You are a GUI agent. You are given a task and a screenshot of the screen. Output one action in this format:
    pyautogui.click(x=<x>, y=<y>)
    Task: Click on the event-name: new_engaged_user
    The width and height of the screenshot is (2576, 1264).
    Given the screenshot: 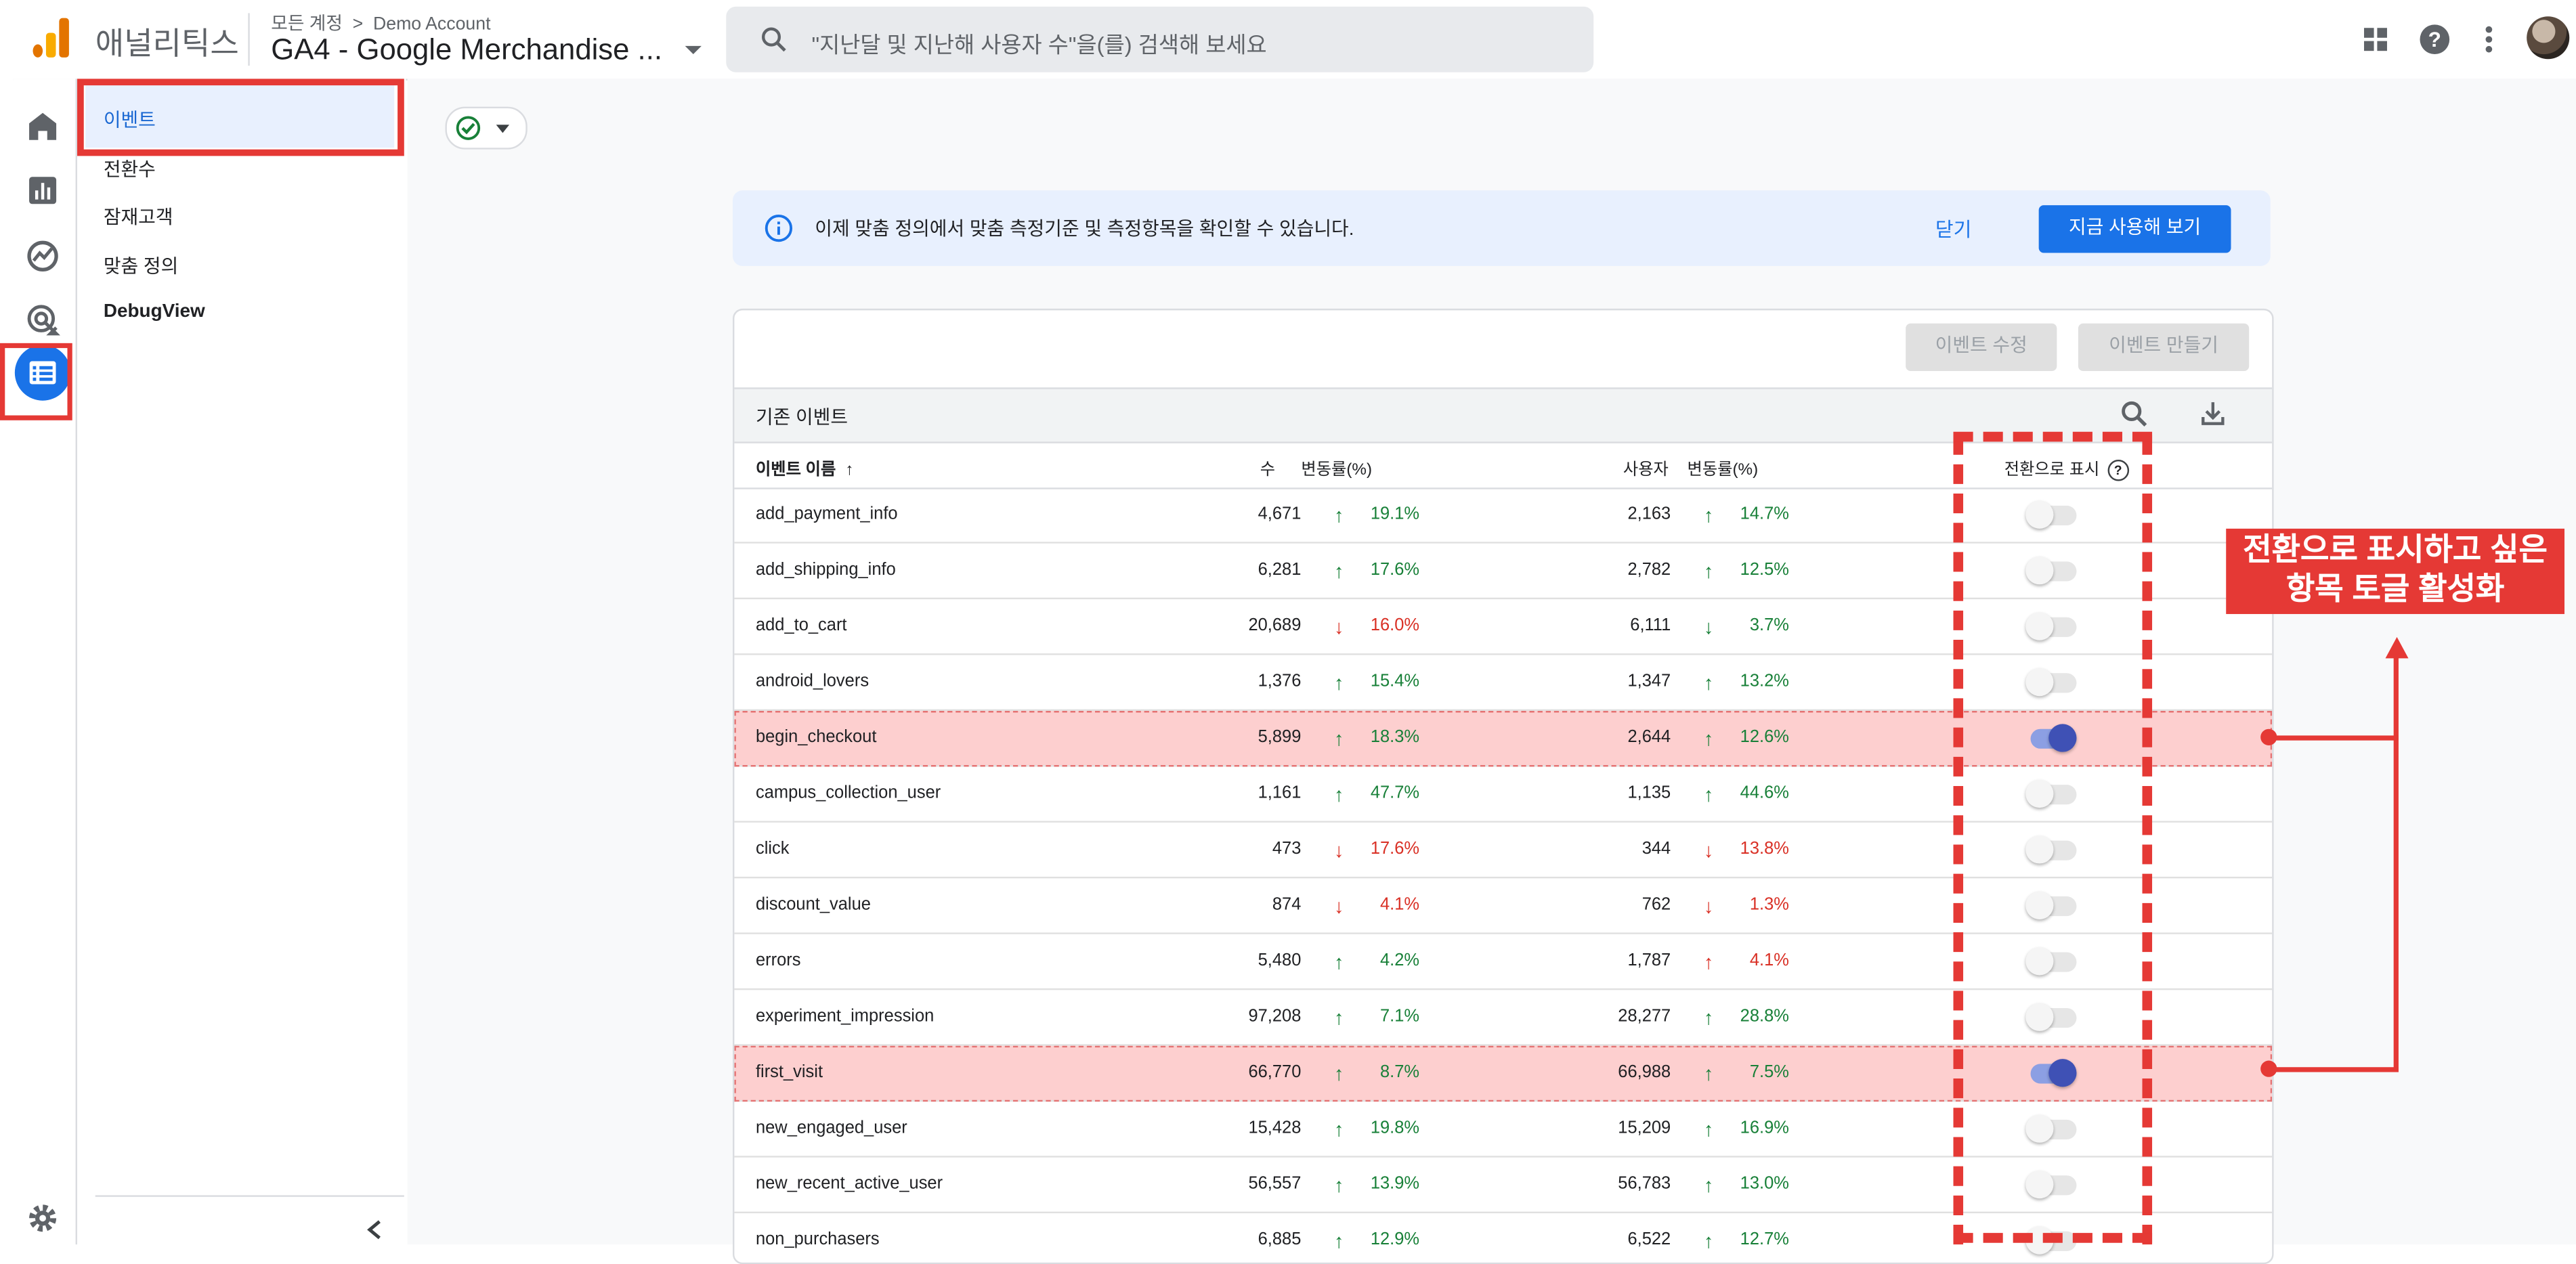 What is the action you would take?
    pyautogui.click(x=831, y=1127)
    